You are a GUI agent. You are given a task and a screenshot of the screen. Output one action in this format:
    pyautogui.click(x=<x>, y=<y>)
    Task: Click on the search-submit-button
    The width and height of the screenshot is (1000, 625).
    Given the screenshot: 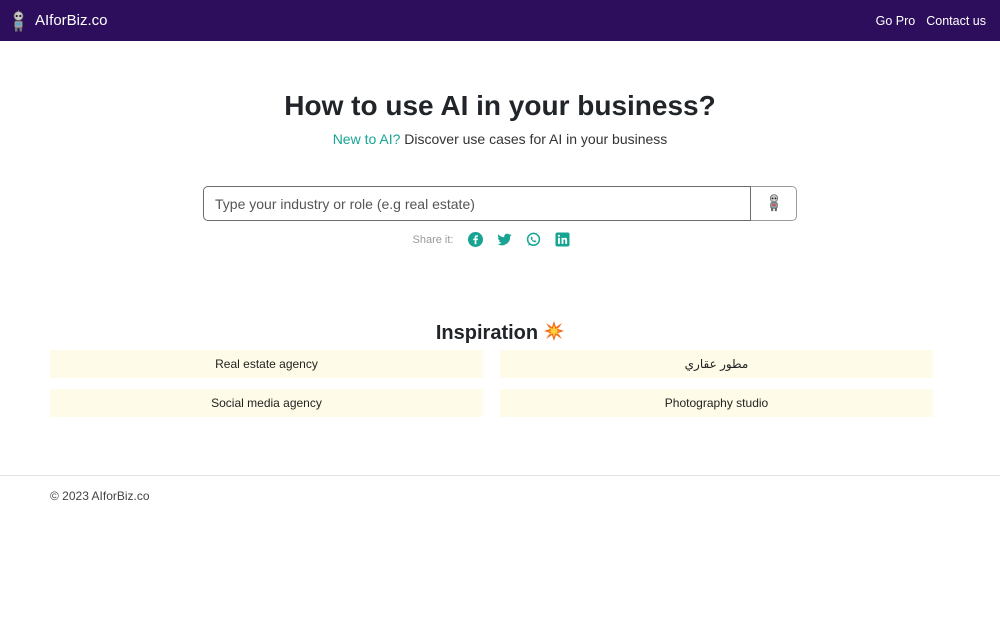 What is the action you would take?
    pyautogui.click(x=774, y=203)
    